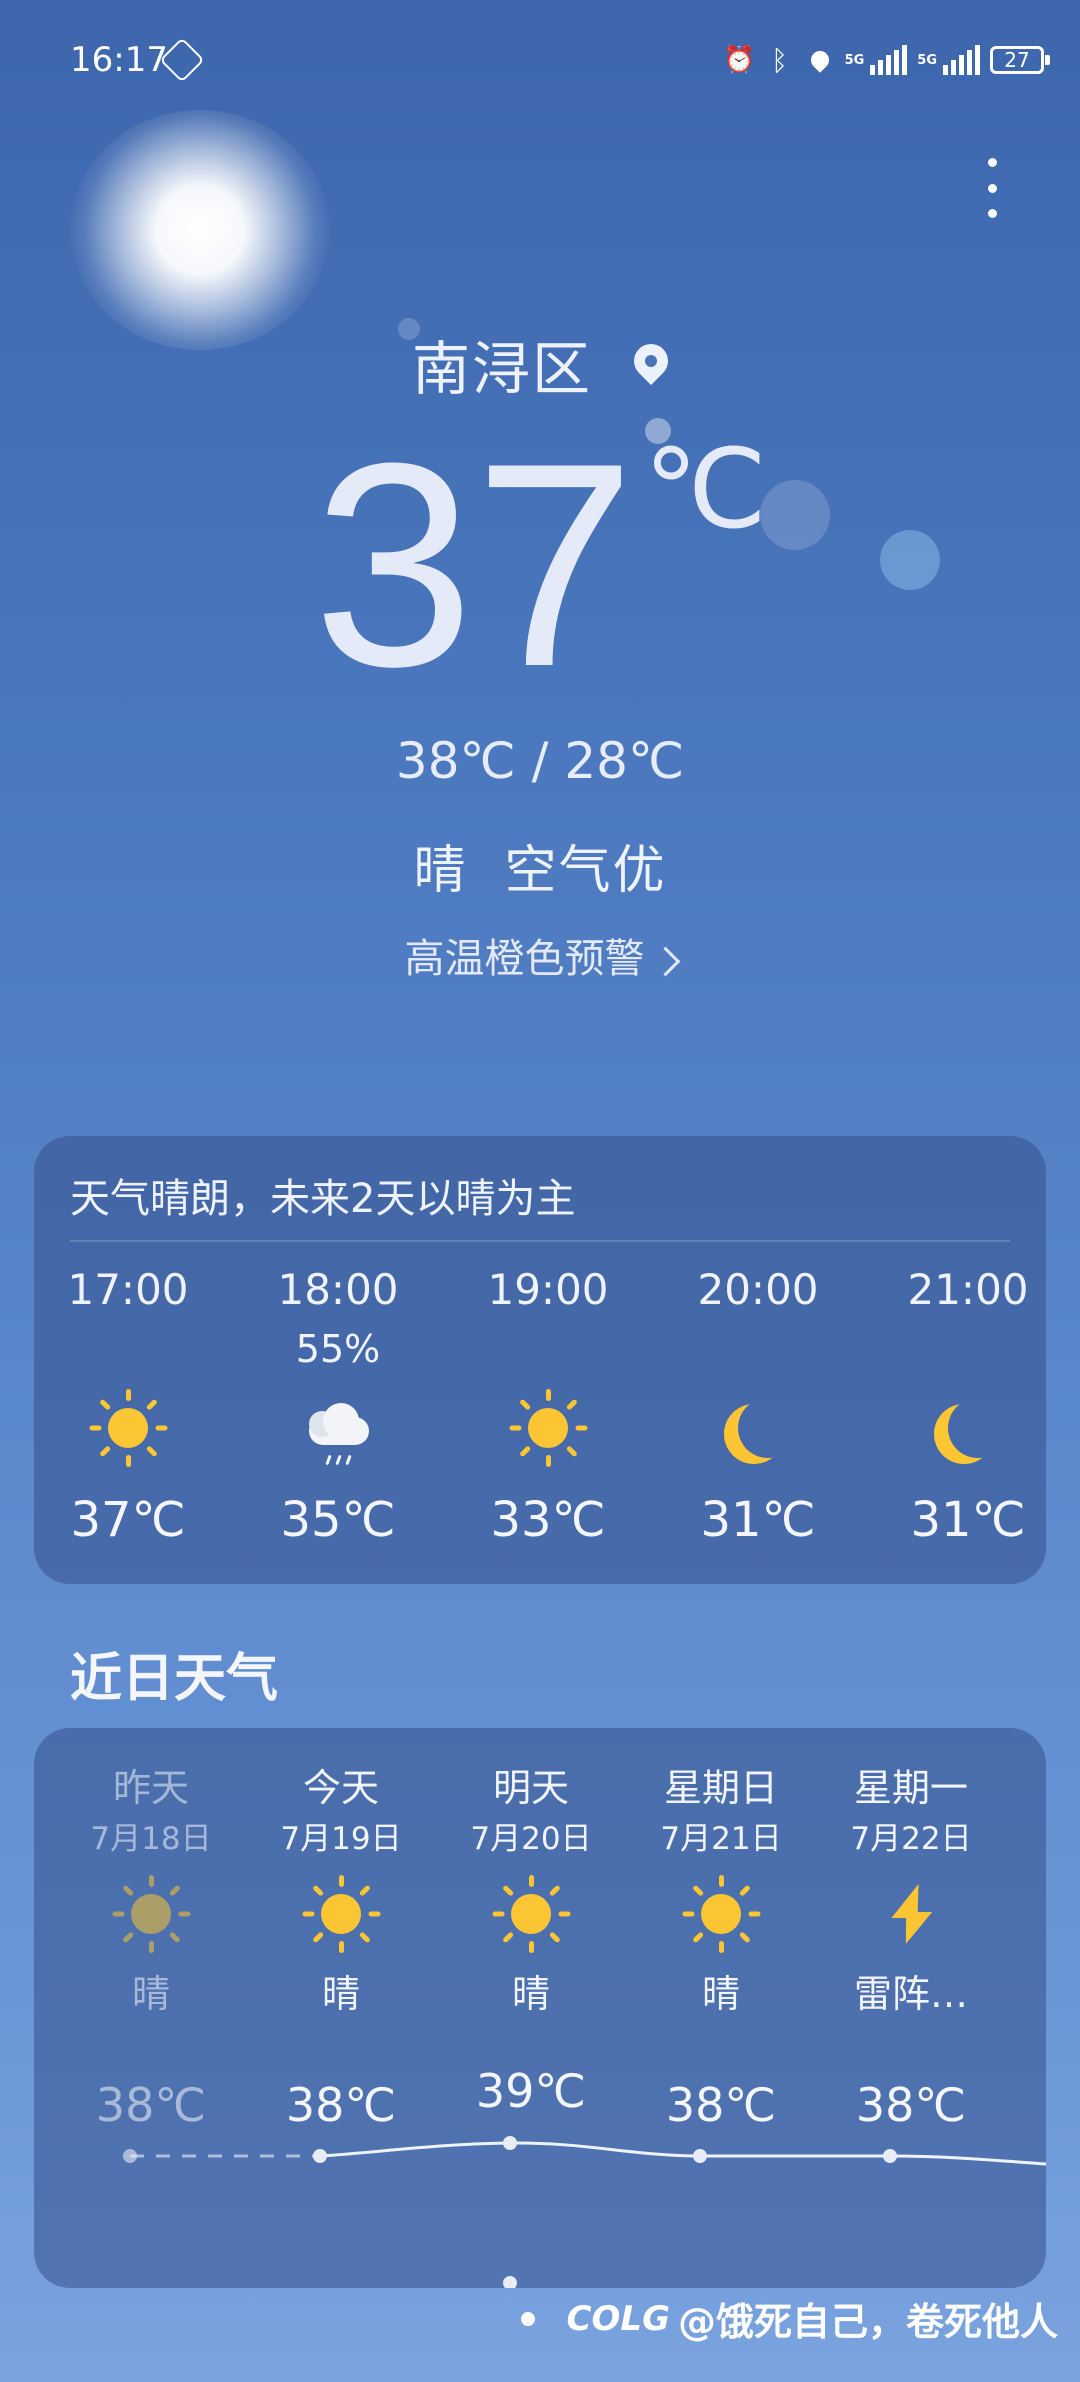 The image size is (1080, 2382). What do you see at coordinates (128, 1289) in the screenshot?
I see `hour-time: 17:00` at bounding box center [128, 1289].